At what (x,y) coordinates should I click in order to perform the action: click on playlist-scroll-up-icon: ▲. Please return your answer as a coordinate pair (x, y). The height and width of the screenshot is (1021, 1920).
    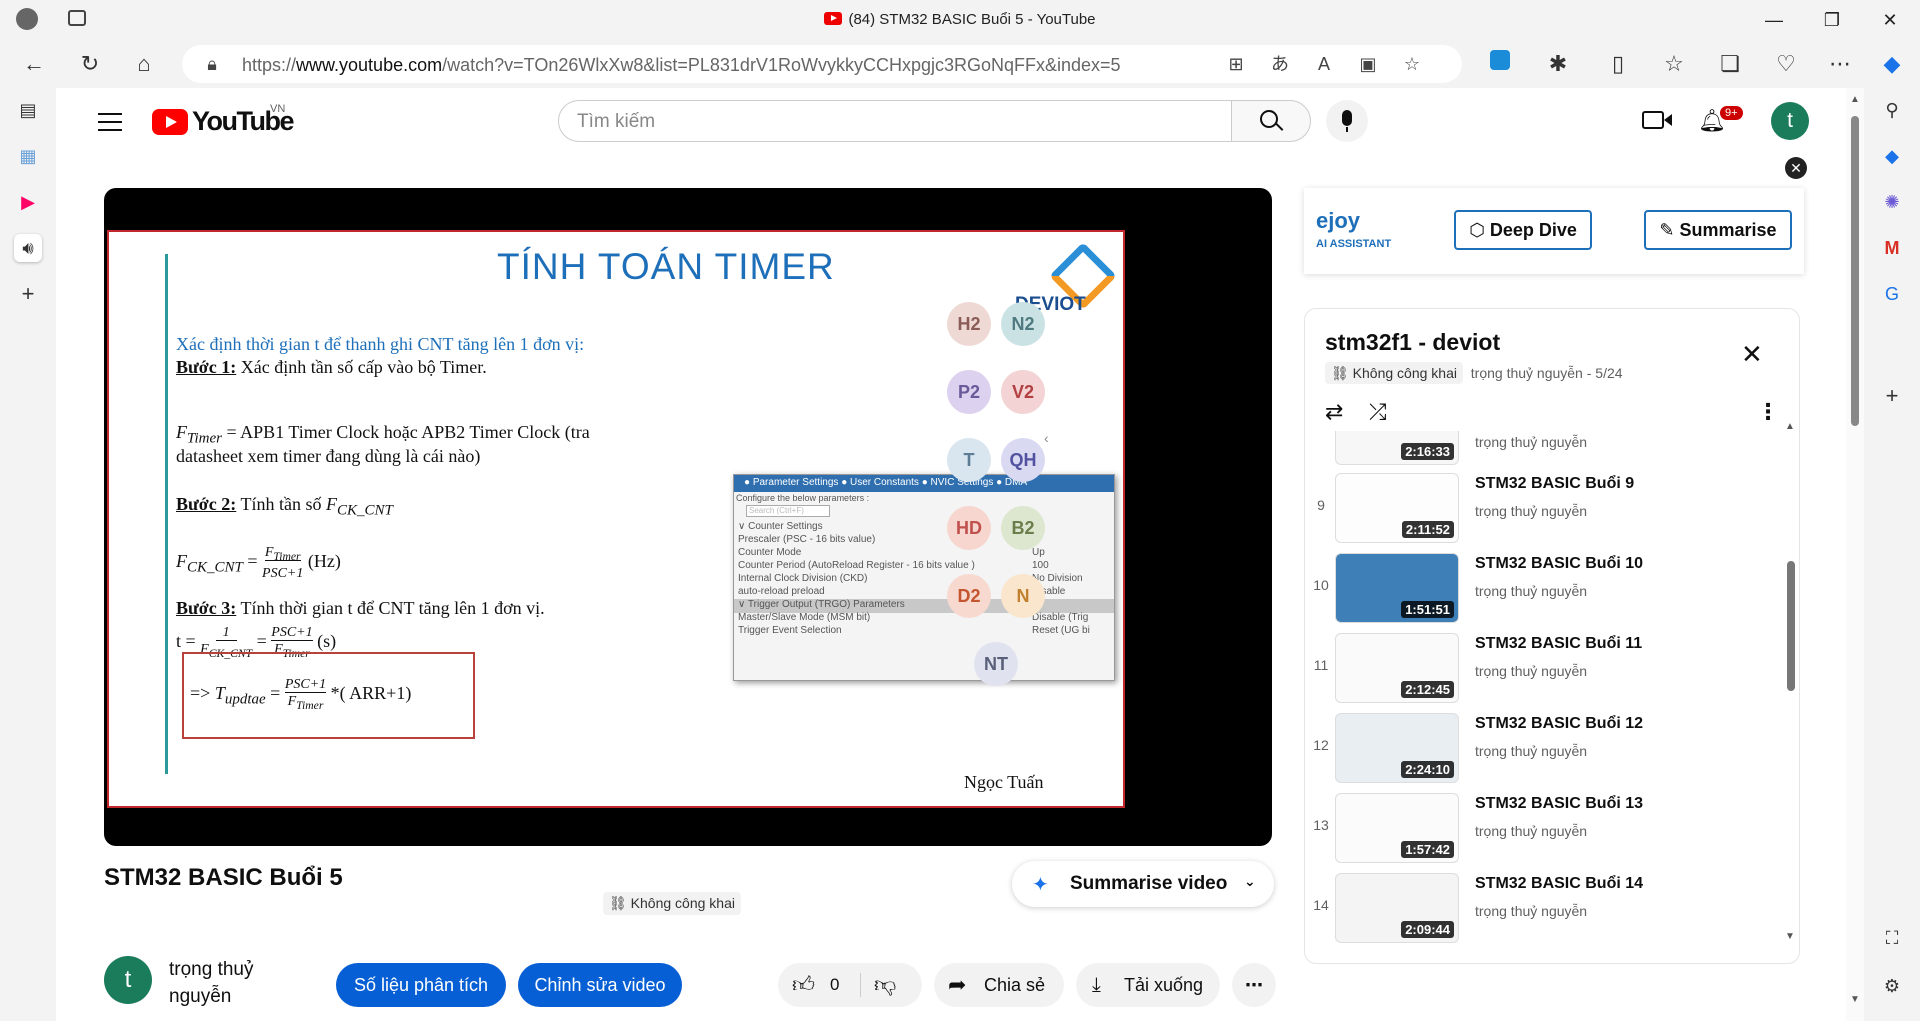
    Looking at the image, I should click on (1790, 426).